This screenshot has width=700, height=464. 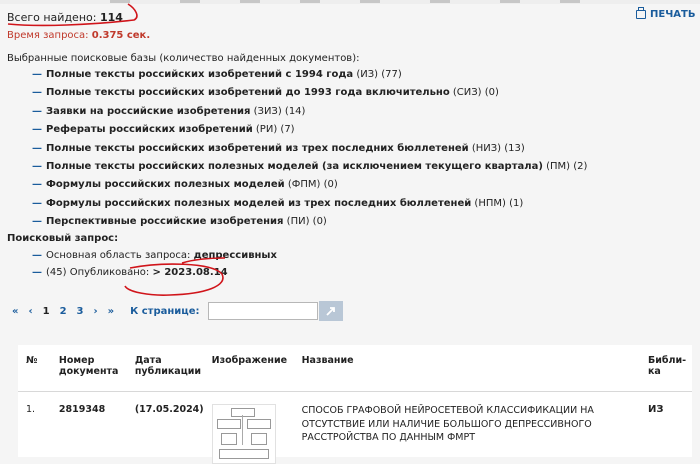 What do you see at coordinates (471, 368) in the screenshot?
I see `col-header-name: Название` at bounding box center [471, 368].